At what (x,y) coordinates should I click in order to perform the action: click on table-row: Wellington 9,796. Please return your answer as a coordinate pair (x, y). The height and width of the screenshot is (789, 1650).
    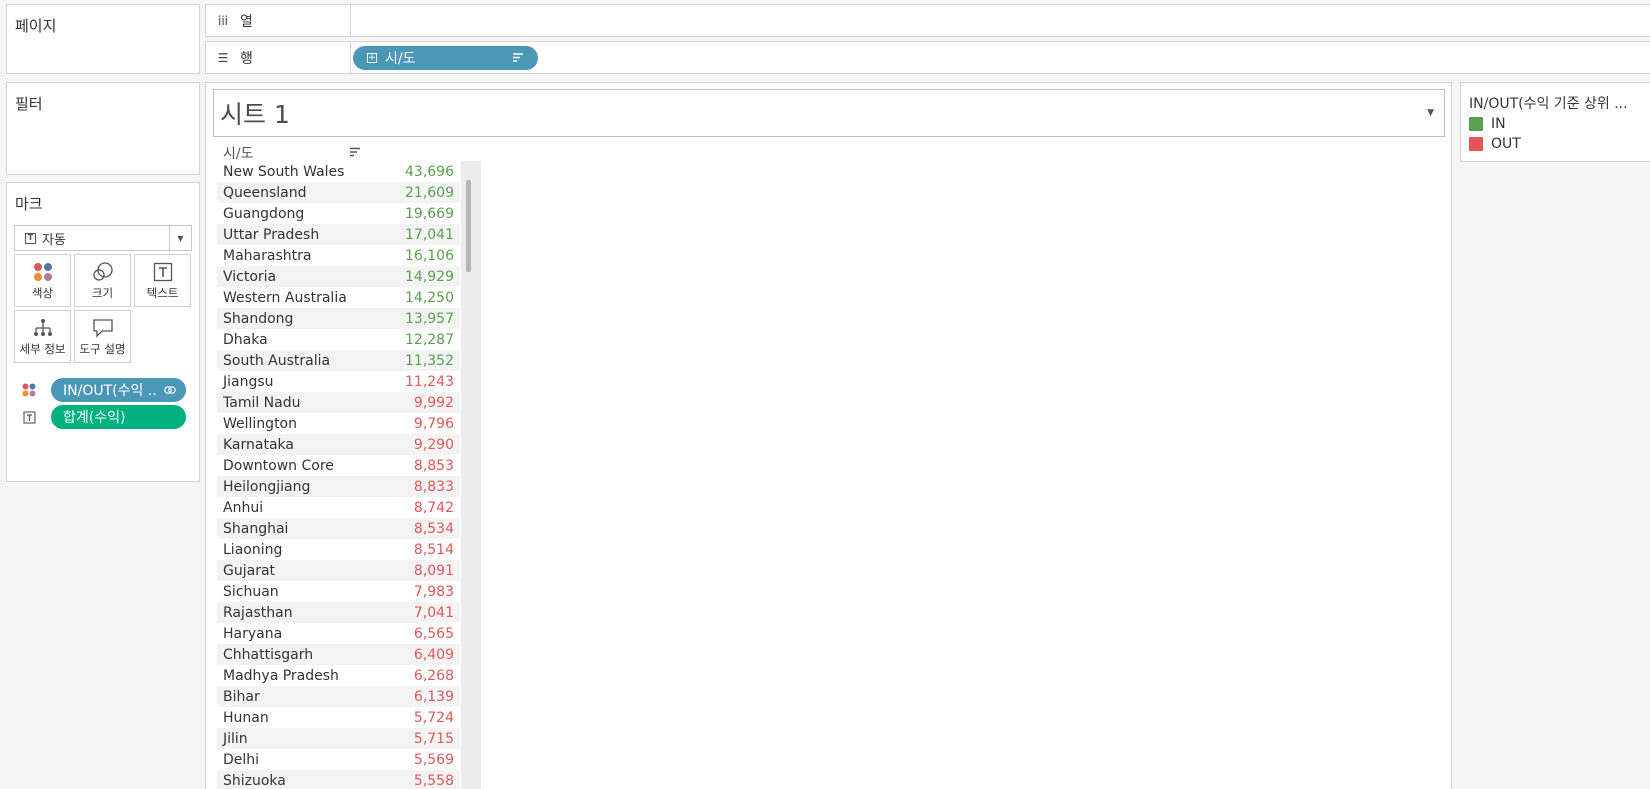
    Looking at the image, I should click on (338, 423).